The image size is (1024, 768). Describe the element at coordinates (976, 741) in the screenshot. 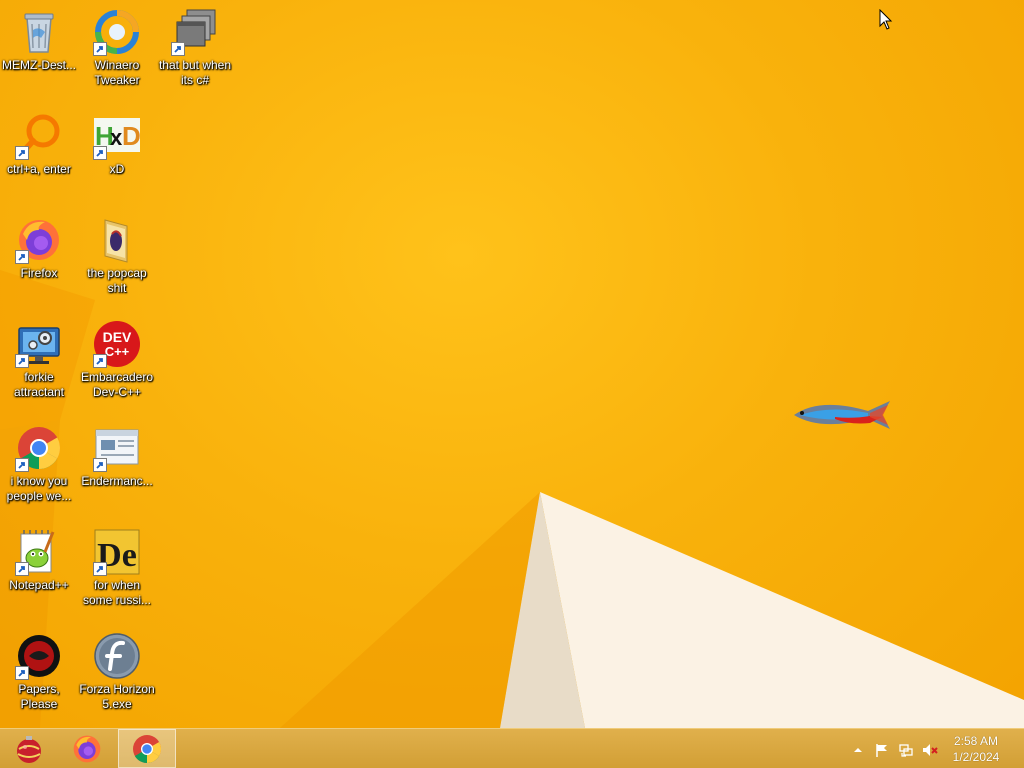

I see `clock-time: 2:58 AM` at that location.